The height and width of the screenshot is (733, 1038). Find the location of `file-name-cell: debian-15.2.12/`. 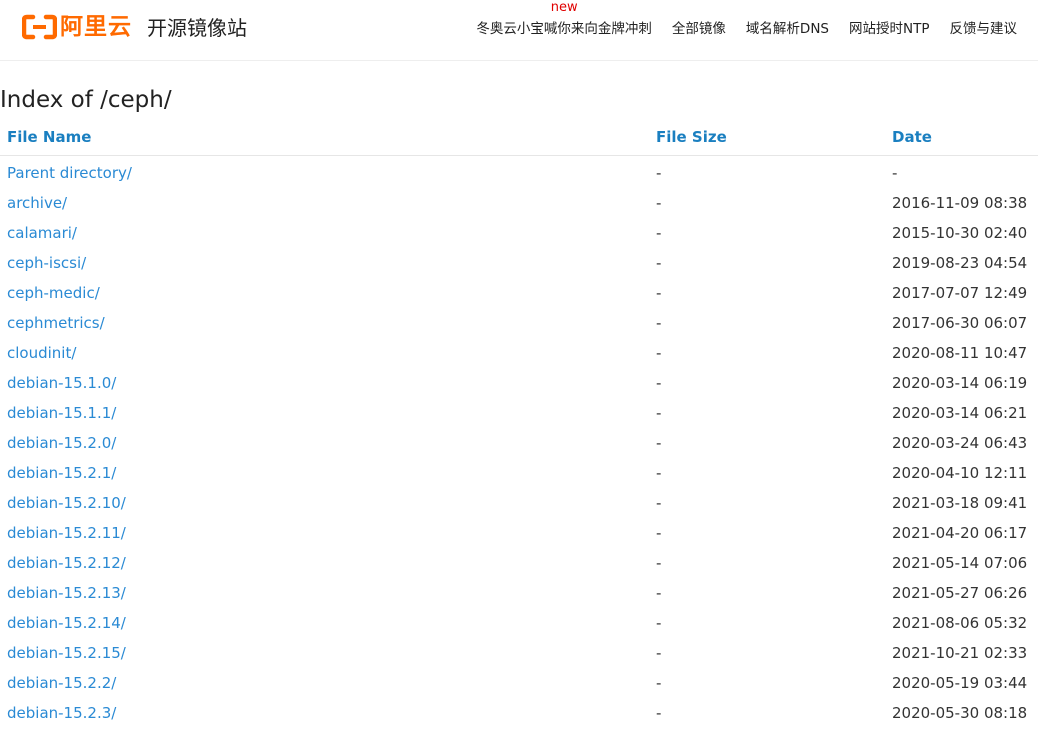

file-name-cell: debian-15.2.12/ is located at coordinates (324, 563).